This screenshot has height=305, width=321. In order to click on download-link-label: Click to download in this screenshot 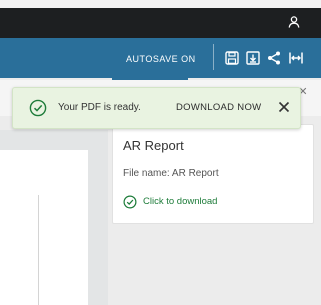, I will do `click(180, 201)`.